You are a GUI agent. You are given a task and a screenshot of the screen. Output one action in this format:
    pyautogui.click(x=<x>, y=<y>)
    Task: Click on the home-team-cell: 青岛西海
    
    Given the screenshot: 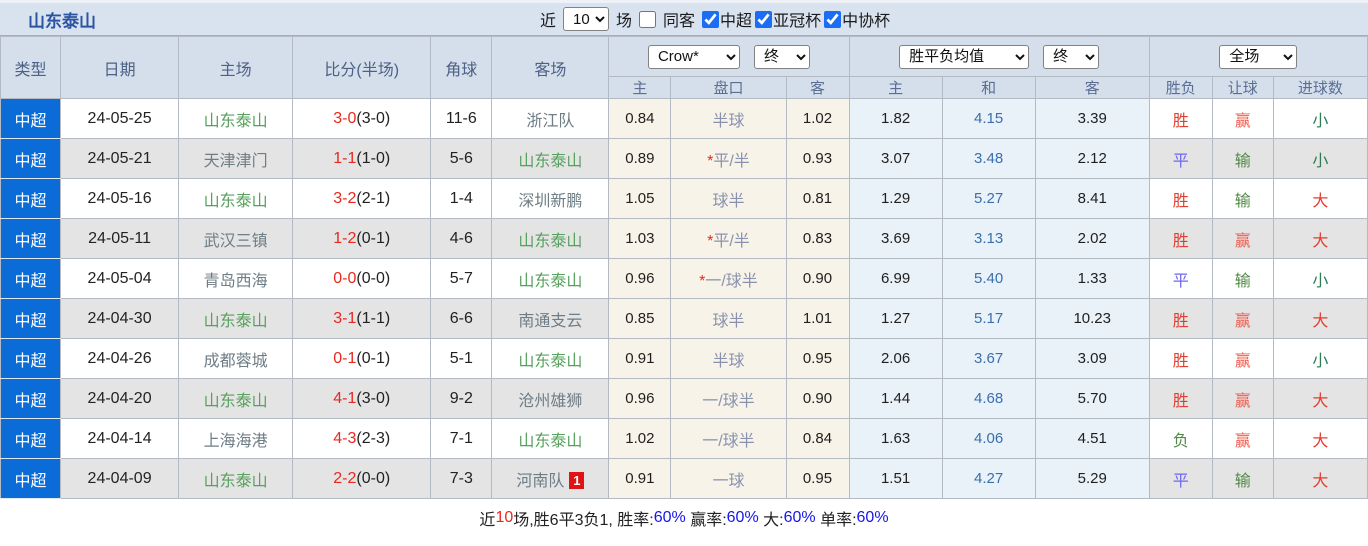 What is the action you would take?
    pyautogui.click(x=236, y=278)
    